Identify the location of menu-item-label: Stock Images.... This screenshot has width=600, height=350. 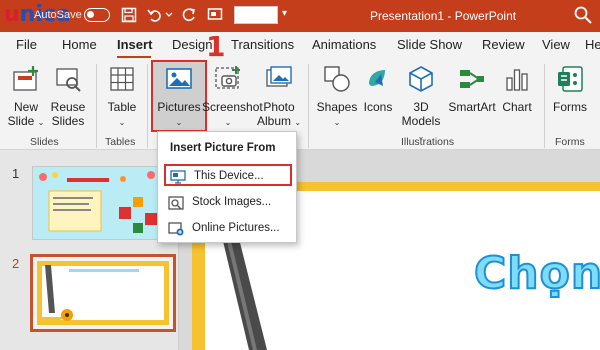
(232, 202).